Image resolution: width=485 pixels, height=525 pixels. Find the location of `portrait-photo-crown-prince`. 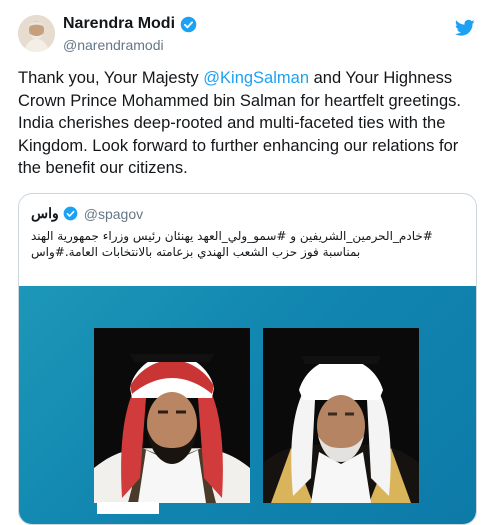

portrait-photo-crown-prince is located at coordinates (172, 415).